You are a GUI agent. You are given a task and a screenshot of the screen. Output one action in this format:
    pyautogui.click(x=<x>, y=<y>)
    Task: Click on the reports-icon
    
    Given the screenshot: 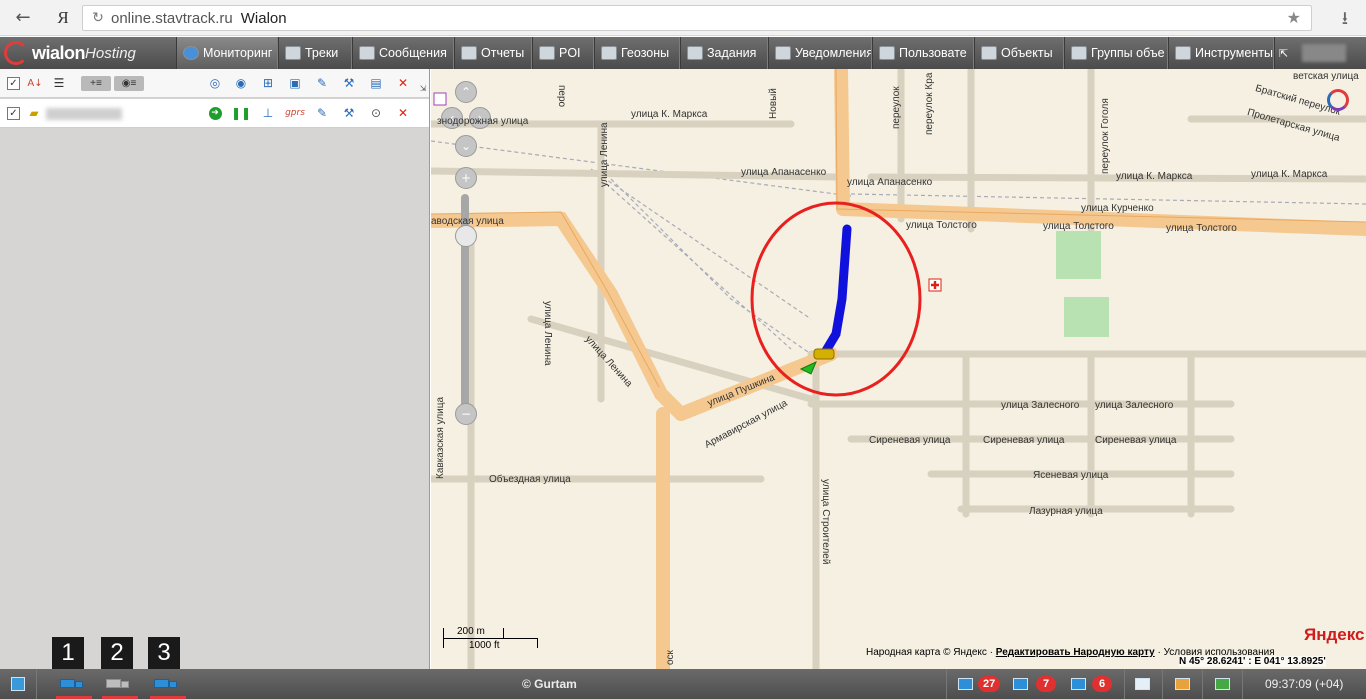 What is the action you would take?
    pyautogui.click(x=469, y=53)
    